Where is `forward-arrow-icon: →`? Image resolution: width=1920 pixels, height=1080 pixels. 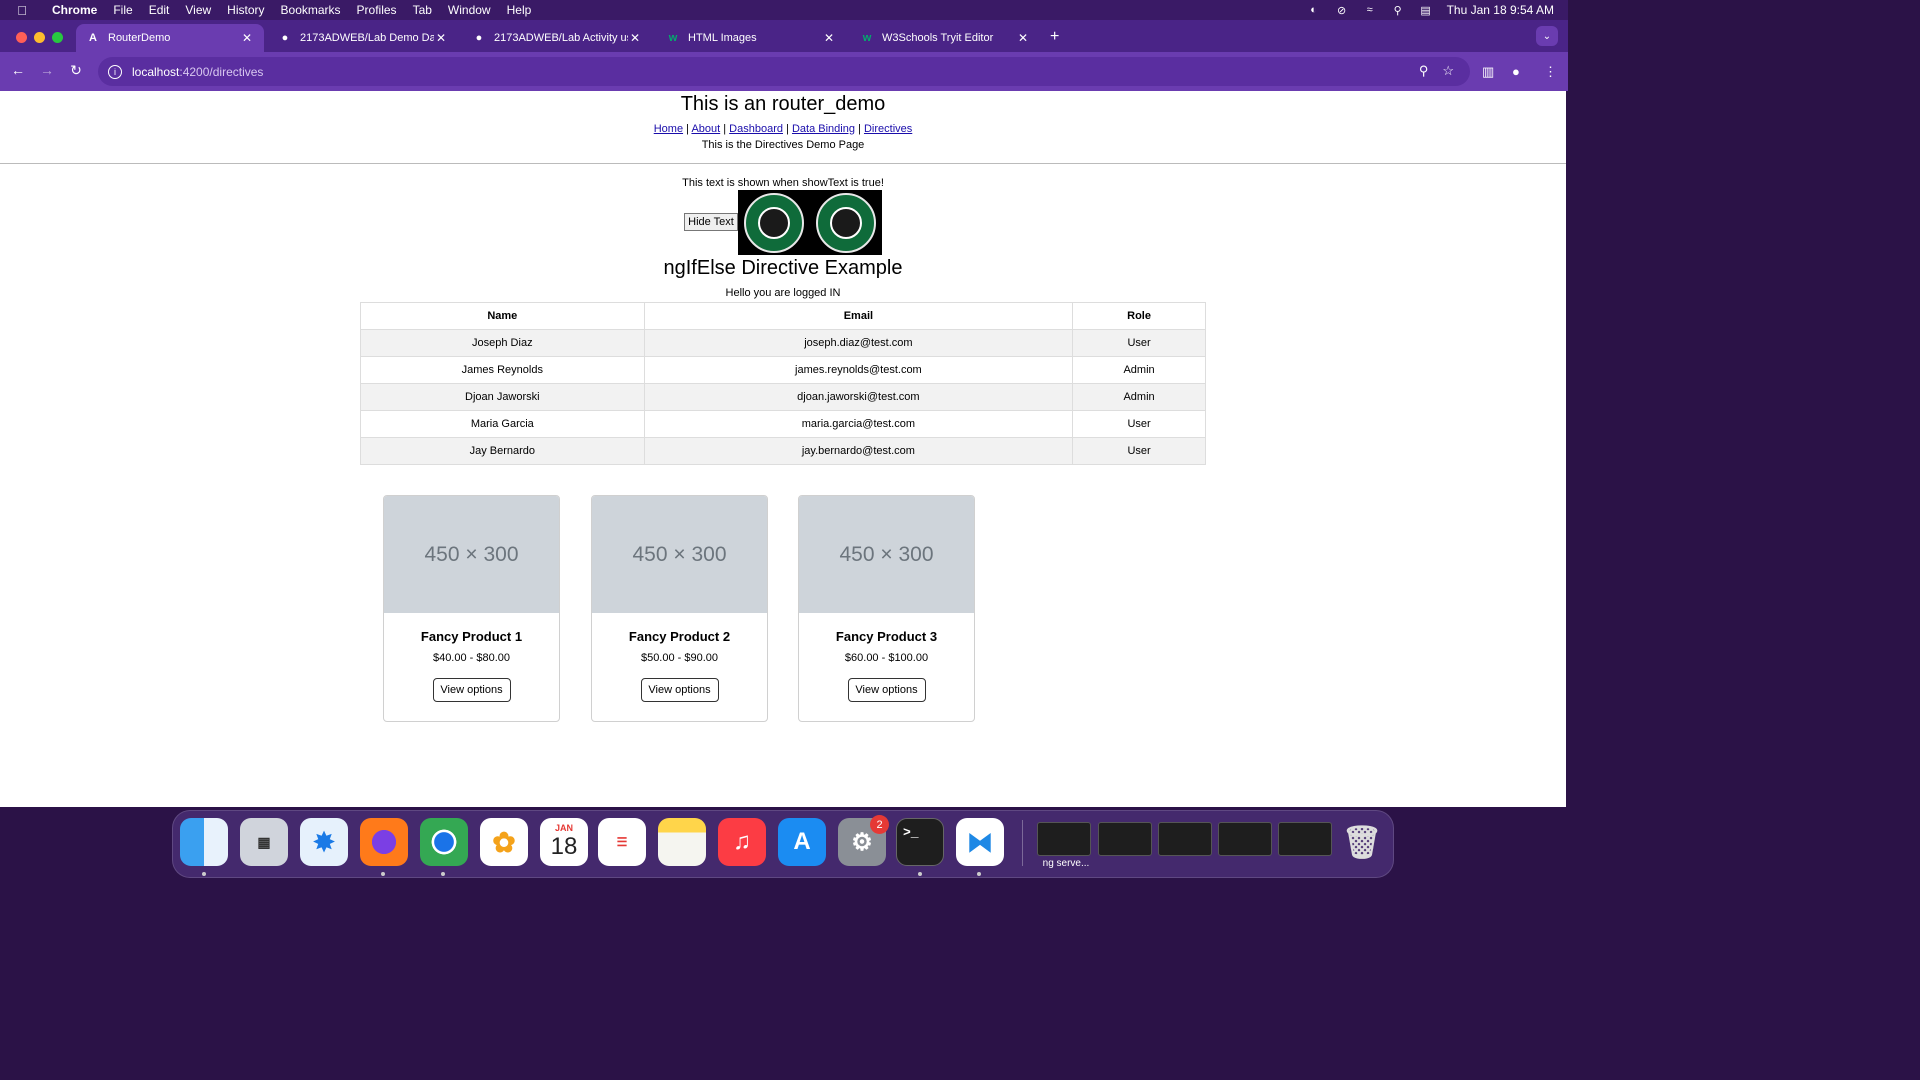
forward-arrow-icon: → is located at coordinates (47, 70).